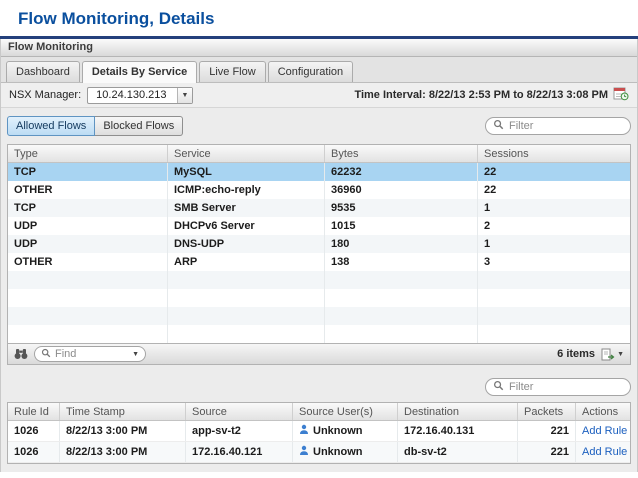 This screenshot has height=478, width=638. I want to click on panel-header: Flow Monitoring, so click(319, 48).